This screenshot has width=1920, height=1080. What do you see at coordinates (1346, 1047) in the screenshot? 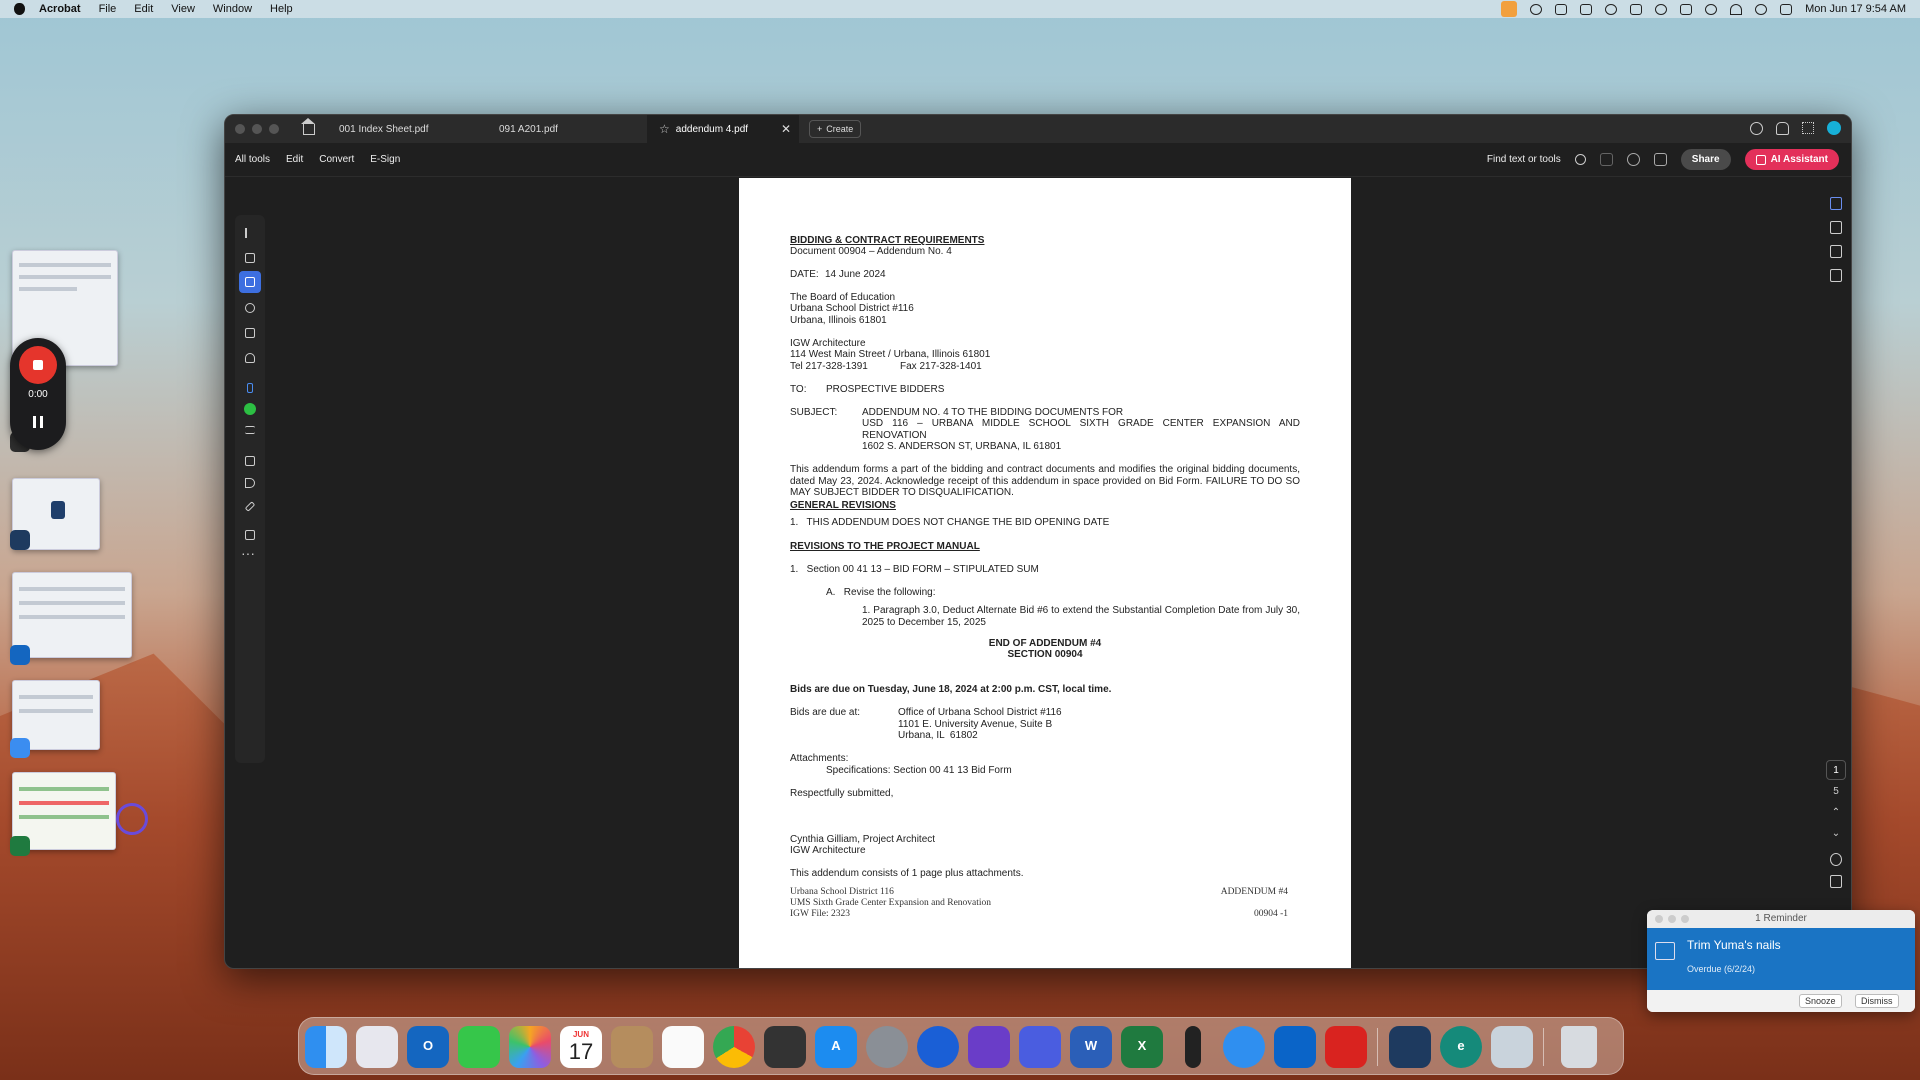
I see `acrobat-icon` at bounding box center [1346, 1047].